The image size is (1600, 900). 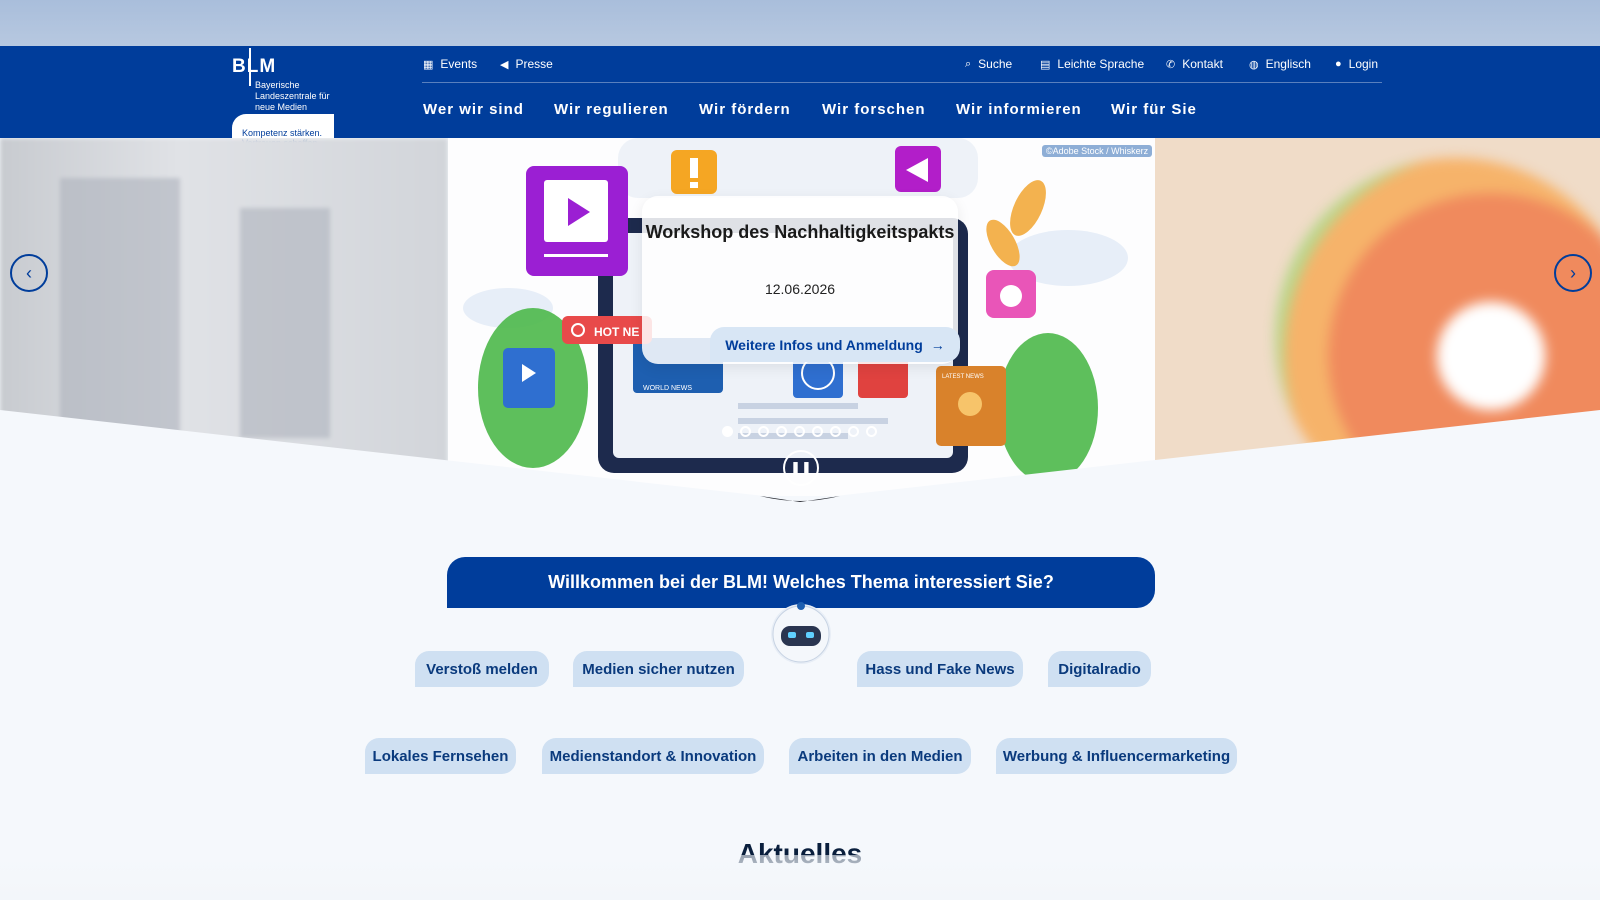 I want to click on bottom-fade-overlay, so click(x=800, y=877).